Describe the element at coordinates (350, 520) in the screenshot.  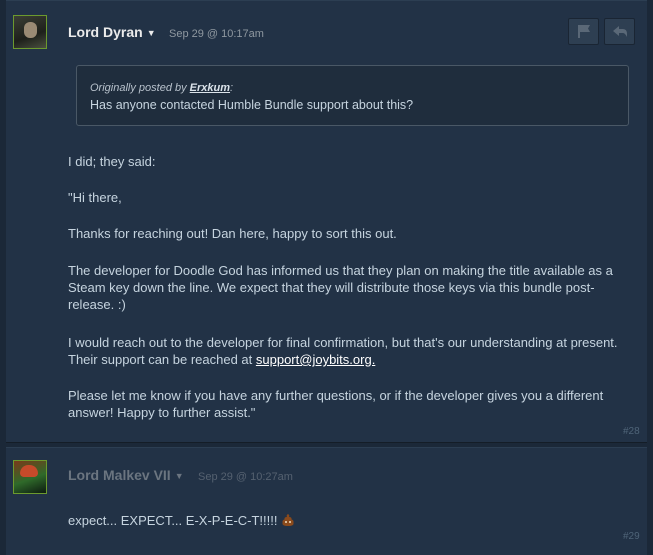
I see `post-paragraph: expect... EXPECT... E-X-P-E-C-T!!!!!` at that location.